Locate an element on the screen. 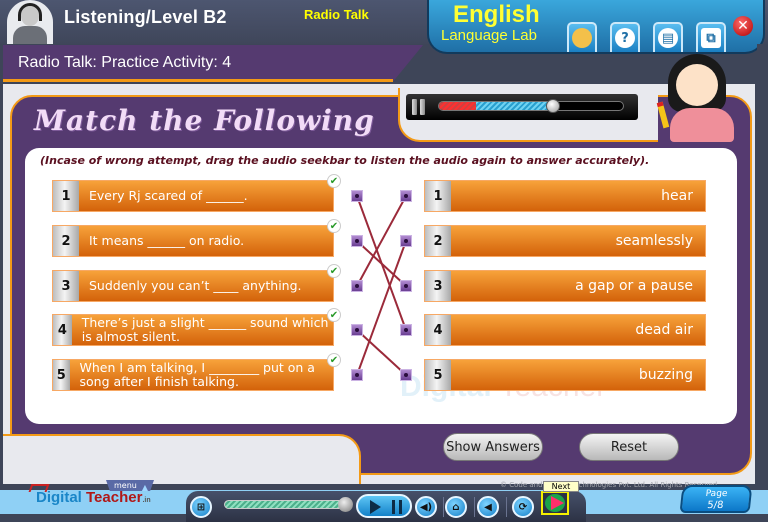 This screenshot has height=522, width=768. topic-title: Radio Talk is located at coordinates (336, 14).